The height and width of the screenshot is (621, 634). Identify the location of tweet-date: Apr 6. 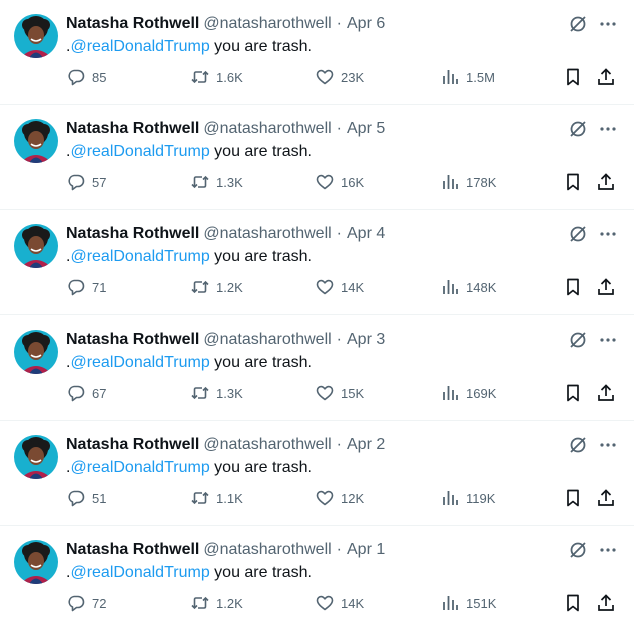
(366, 23).